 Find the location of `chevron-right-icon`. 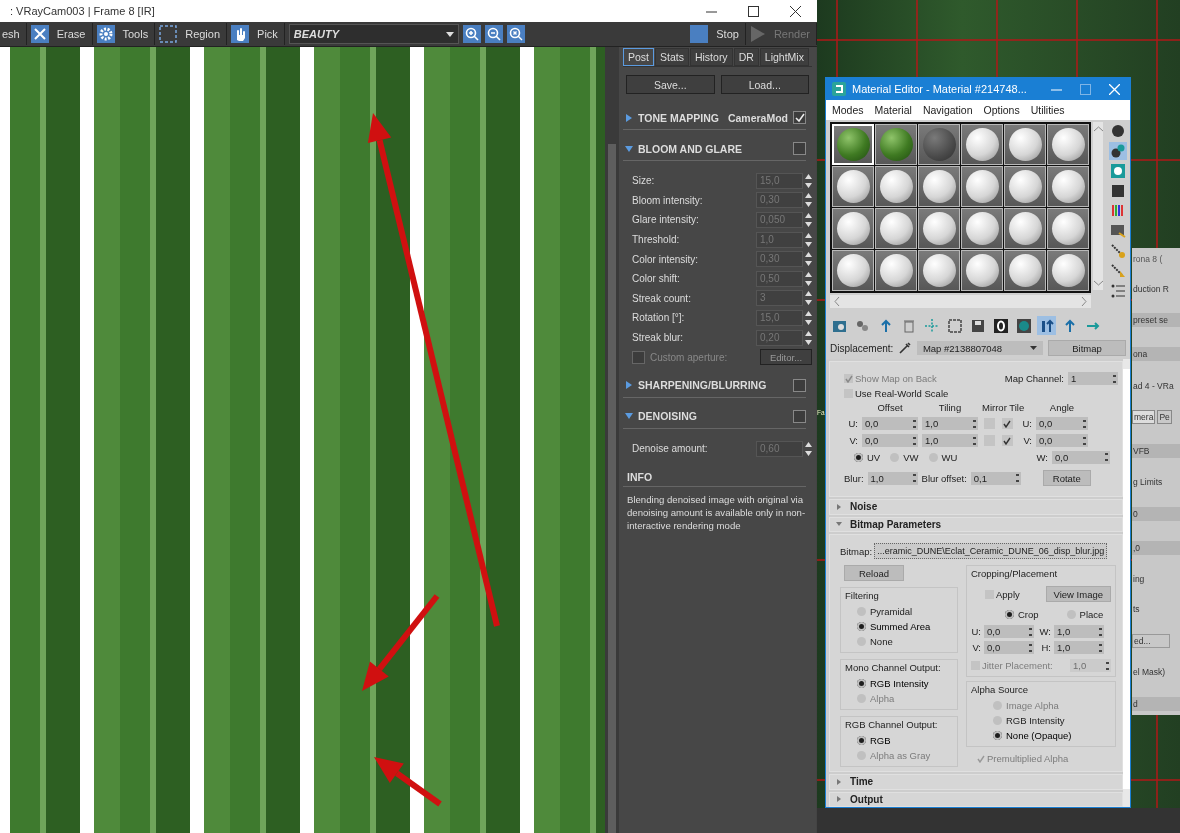

chevron-right-icon is located at coordinates (1084, 301).